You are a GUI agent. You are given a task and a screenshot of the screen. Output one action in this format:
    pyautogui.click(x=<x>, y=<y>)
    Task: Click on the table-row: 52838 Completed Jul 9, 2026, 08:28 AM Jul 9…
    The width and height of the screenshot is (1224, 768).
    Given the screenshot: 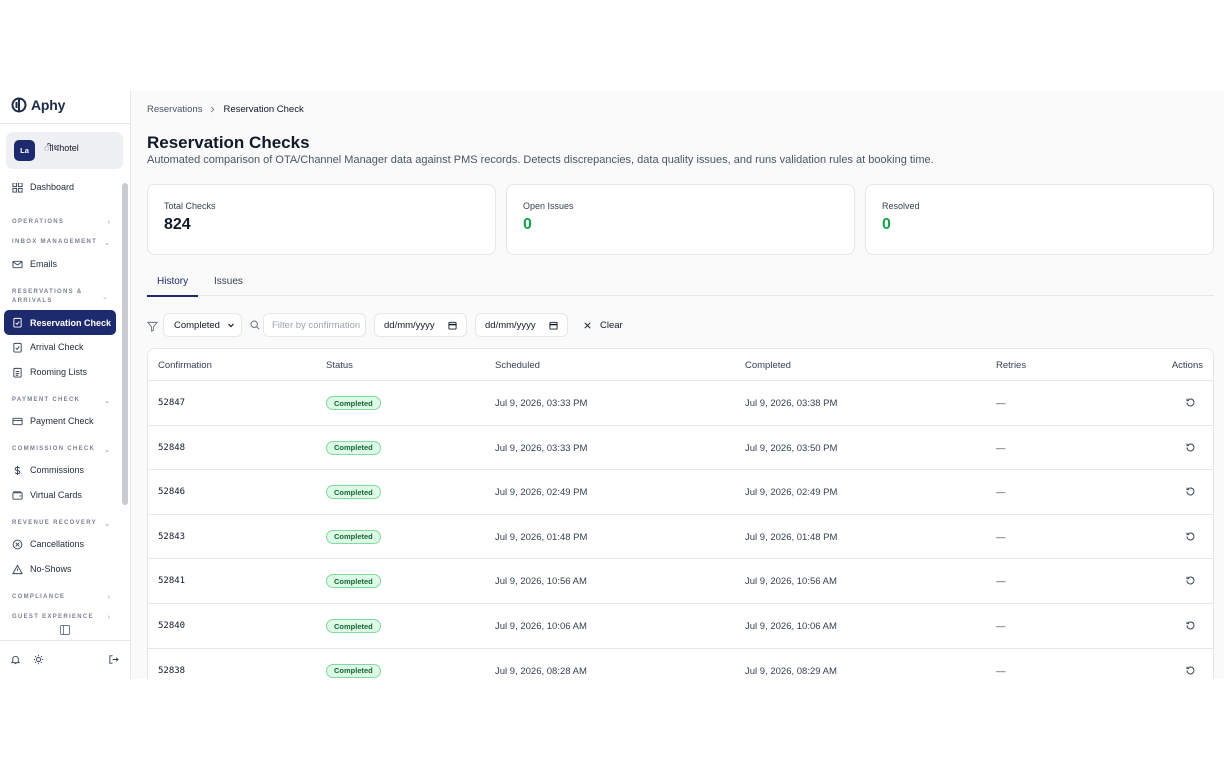 What is the action you would take?
    pyautogui.click(x=680, y=663)
    